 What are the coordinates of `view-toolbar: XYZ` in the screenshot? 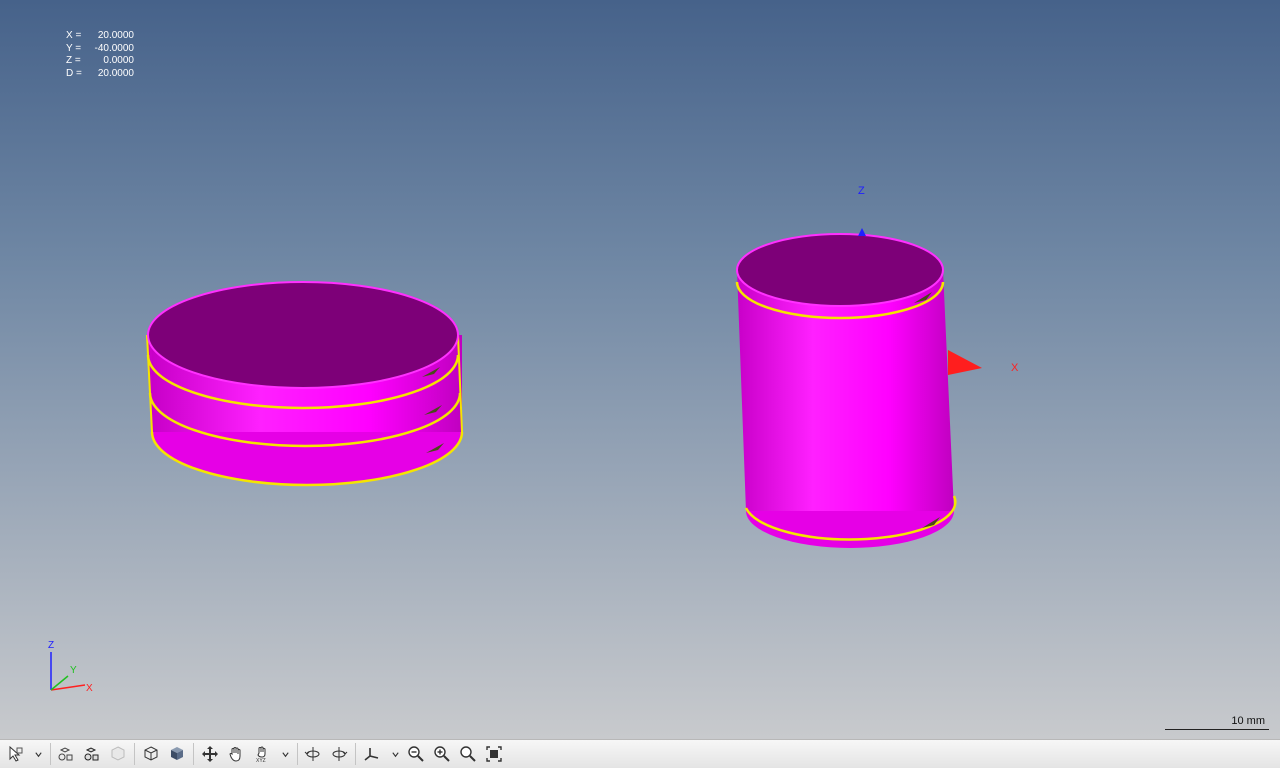 It's located at (640, 753).